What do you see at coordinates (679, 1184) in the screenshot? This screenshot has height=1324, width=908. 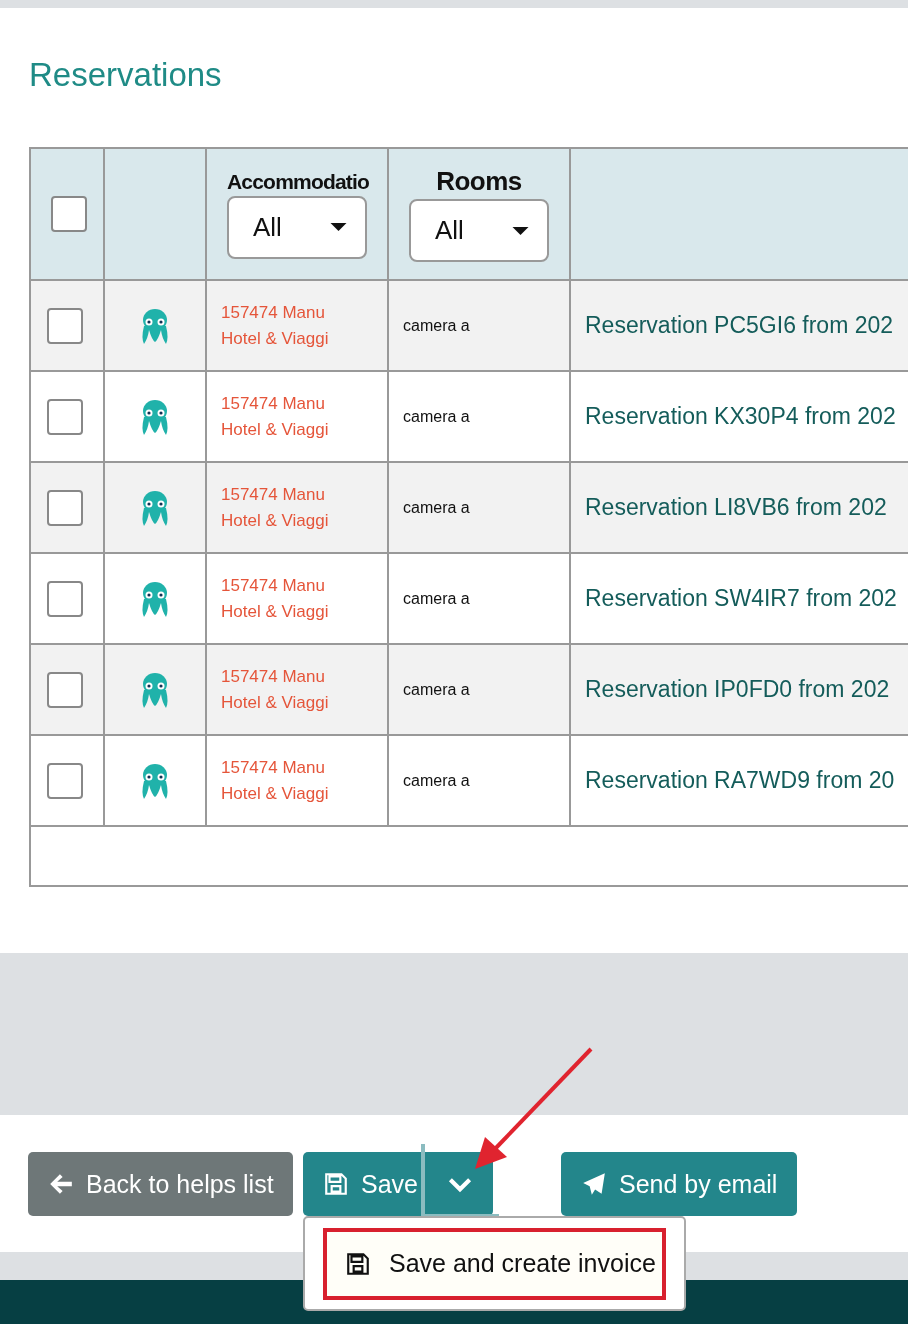 I see `email-button: Send by email` at bounding box center [679, 1184].